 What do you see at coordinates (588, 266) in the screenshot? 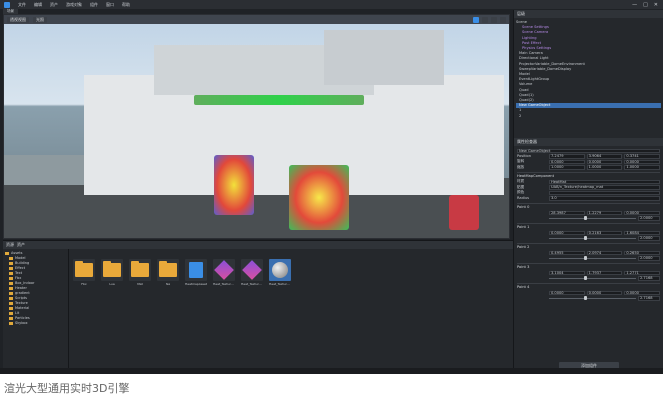
I see `point-header: Point 3` at bounding box center [588, 266].